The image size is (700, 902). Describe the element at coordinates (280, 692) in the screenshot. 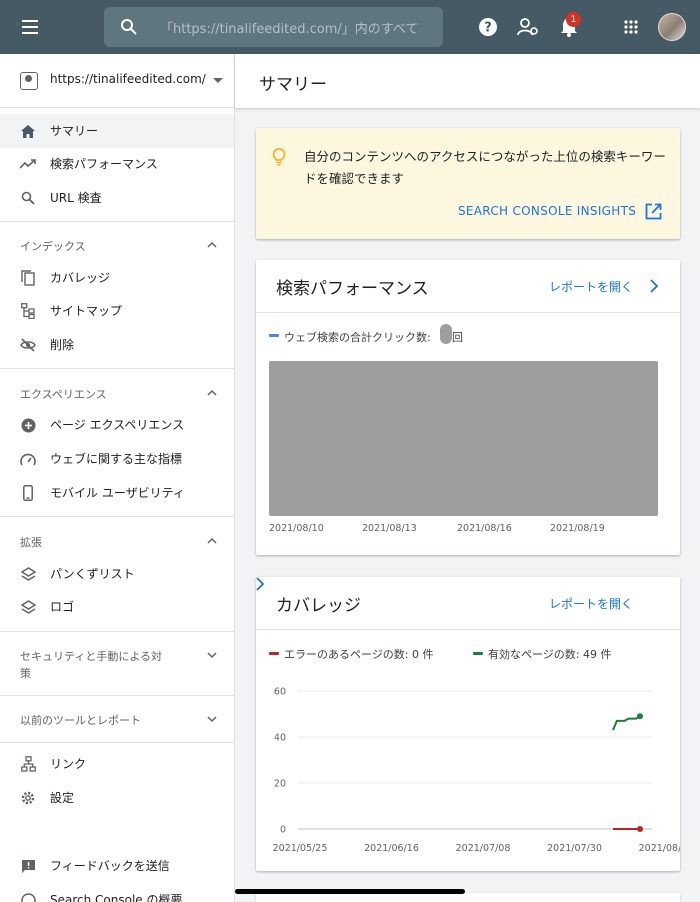

I see `y-tick-label: 60` at that location.